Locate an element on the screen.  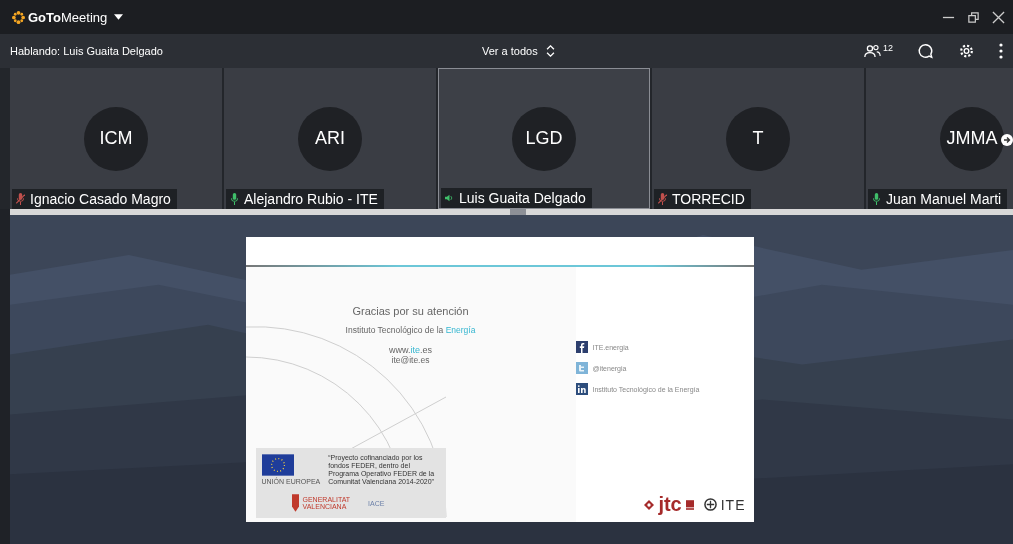
avatar: JMMA is located at coordinates (972, 138).